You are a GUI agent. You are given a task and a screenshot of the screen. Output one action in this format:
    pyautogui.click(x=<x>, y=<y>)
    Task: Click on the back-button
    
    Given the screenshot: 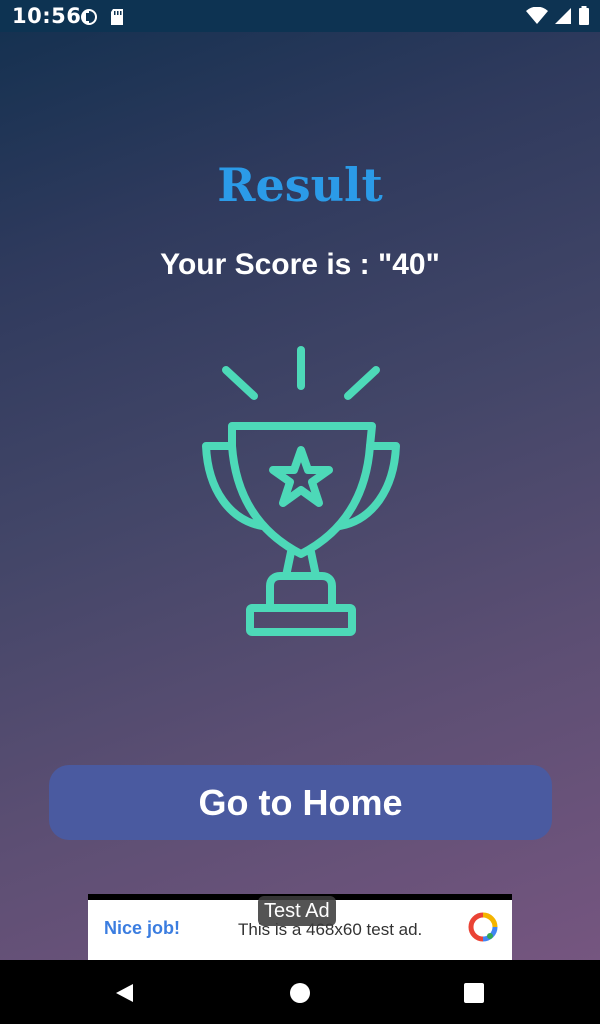 What is the action you would take?
    pyautogui.click(x=124, y=993)
    